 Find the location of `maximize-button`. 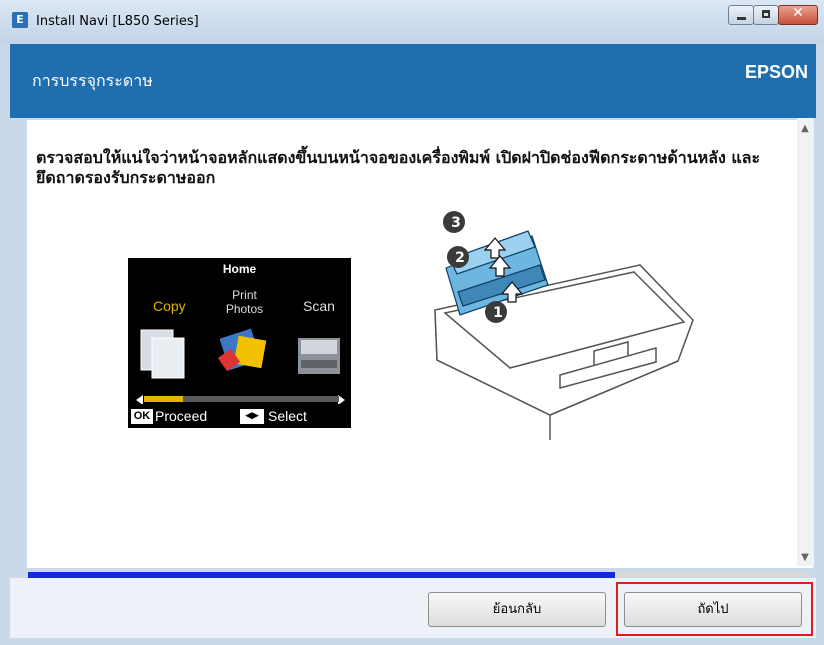

maximize-button is located at coordinates (766, 15).